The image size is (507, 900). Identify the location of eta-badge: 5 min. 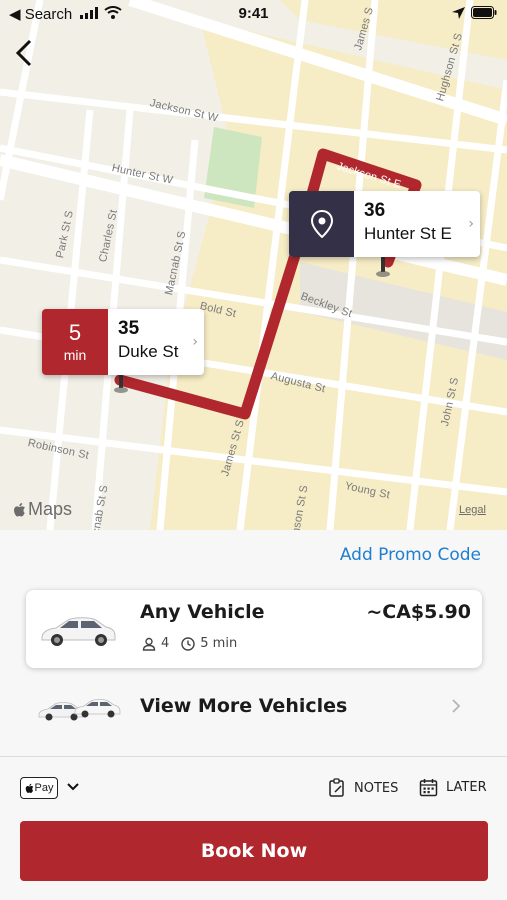
(75, 342).